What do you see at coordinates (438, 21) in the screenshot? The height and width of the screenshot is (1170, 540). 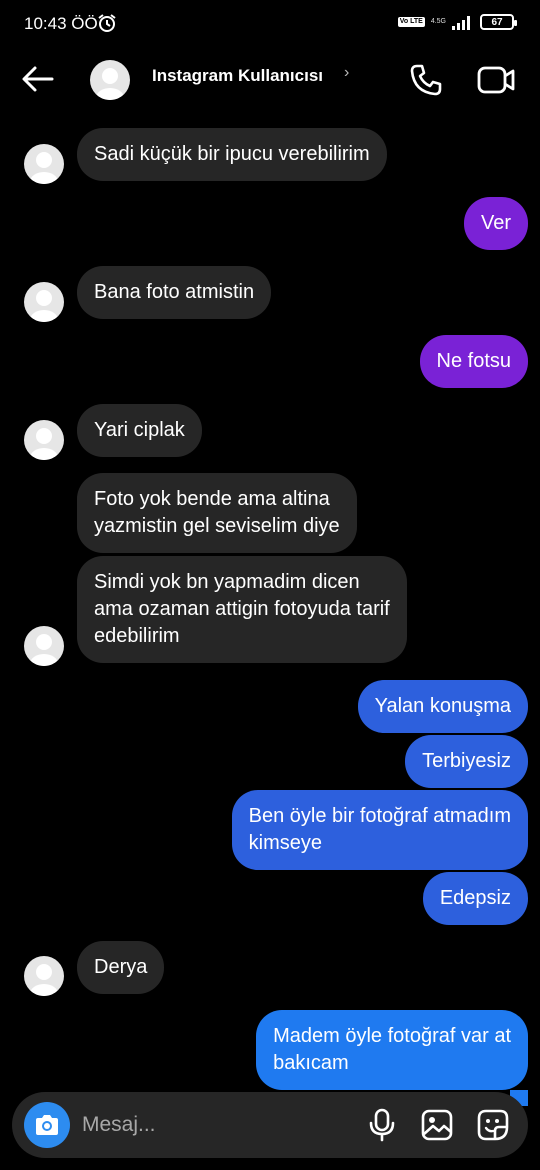 I see `network-type: 4.5G` at bounding box center [438, 21].